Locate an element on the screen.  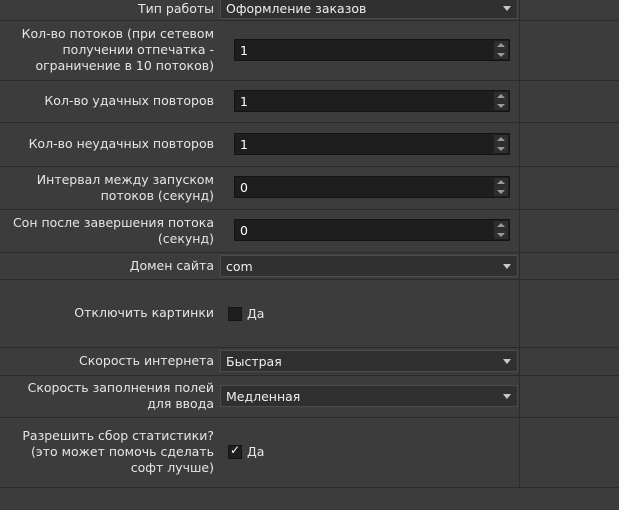
success-retries-stepper is located at coordinates (501, 101).